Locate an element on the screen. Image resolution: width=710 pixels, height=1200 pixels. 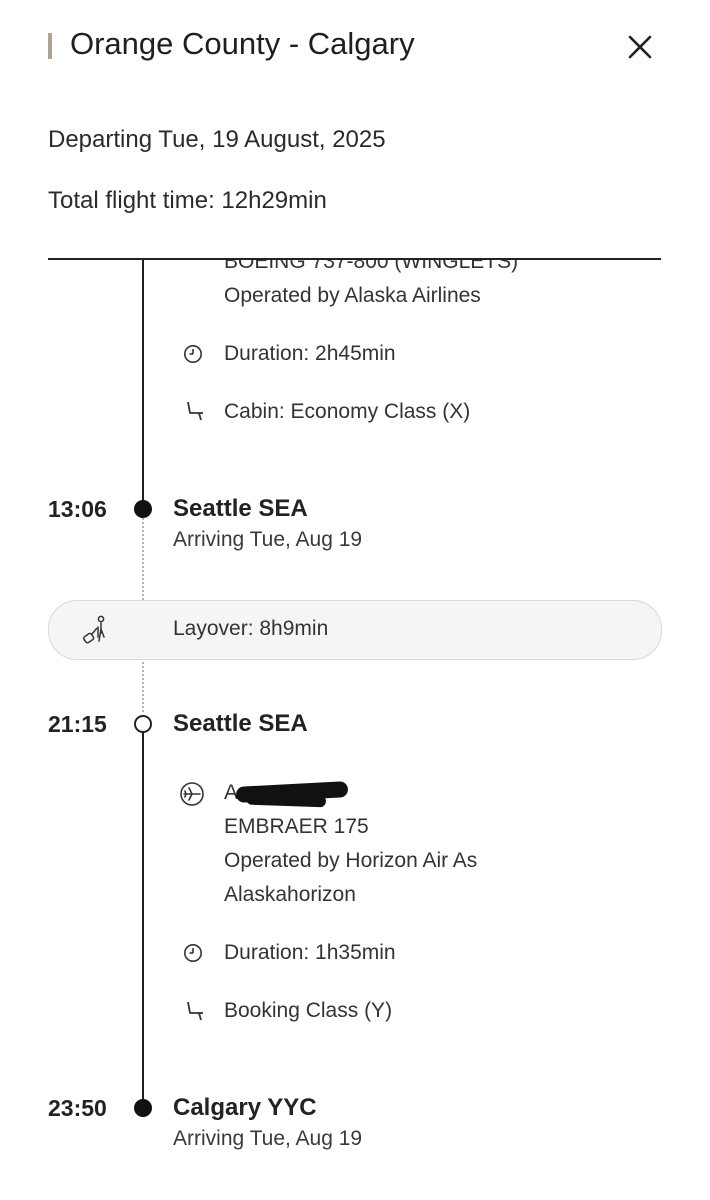
cabin-class: Cabin: Economy Class (X) is located at coordinates (347, 411).